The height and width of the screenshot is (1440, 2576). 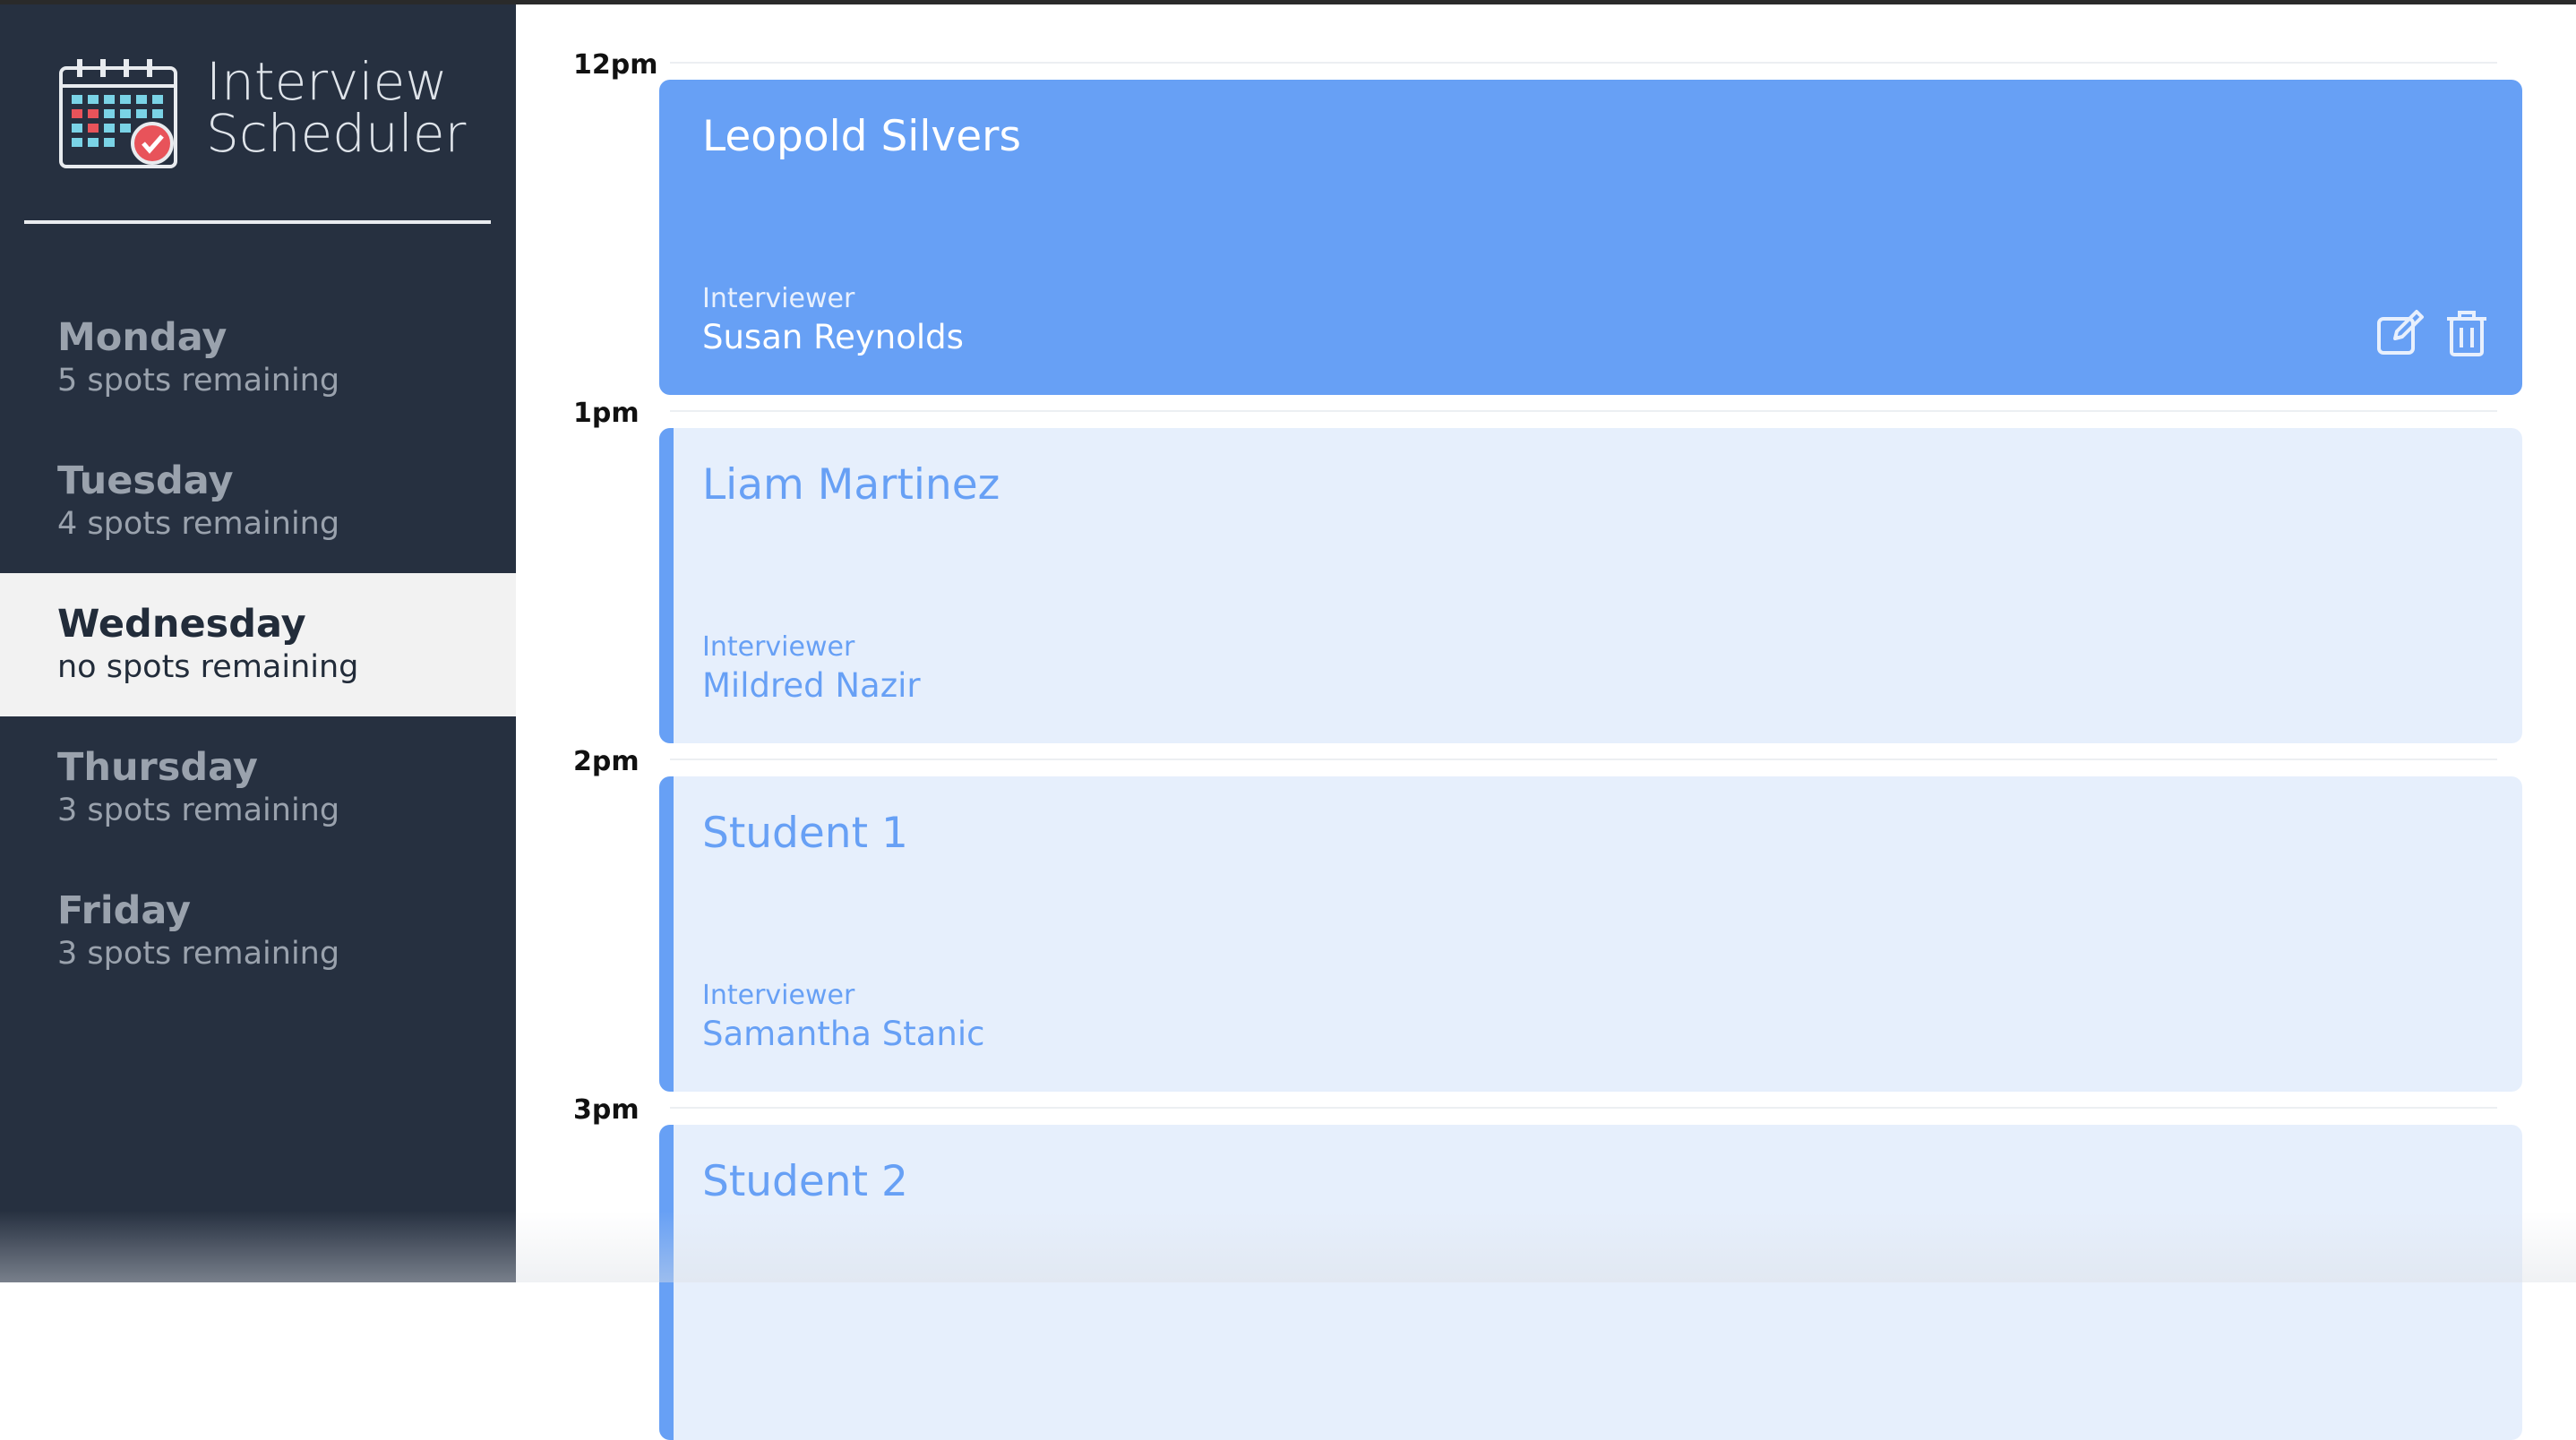 What do you see at coordinates (286, 337) in the screenshot?
I see `day-name: Monday` at bounding box center [286, 337].